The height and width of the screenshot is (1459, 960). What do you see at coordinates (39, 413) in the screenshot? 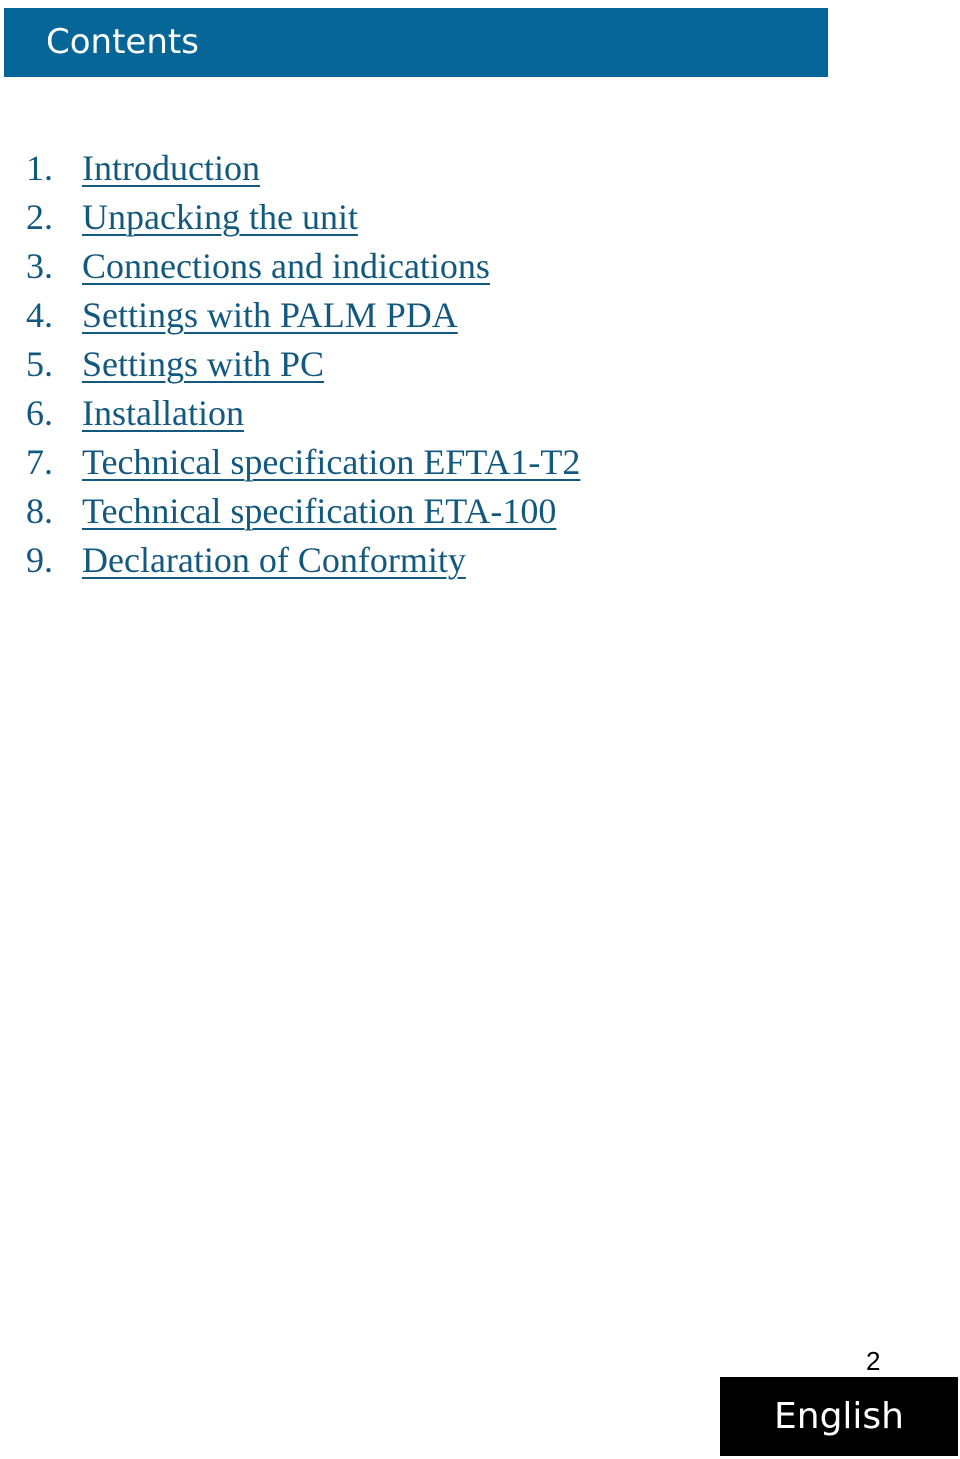
I see `toc-item-number: 6.` at bounding box center [39, 413].